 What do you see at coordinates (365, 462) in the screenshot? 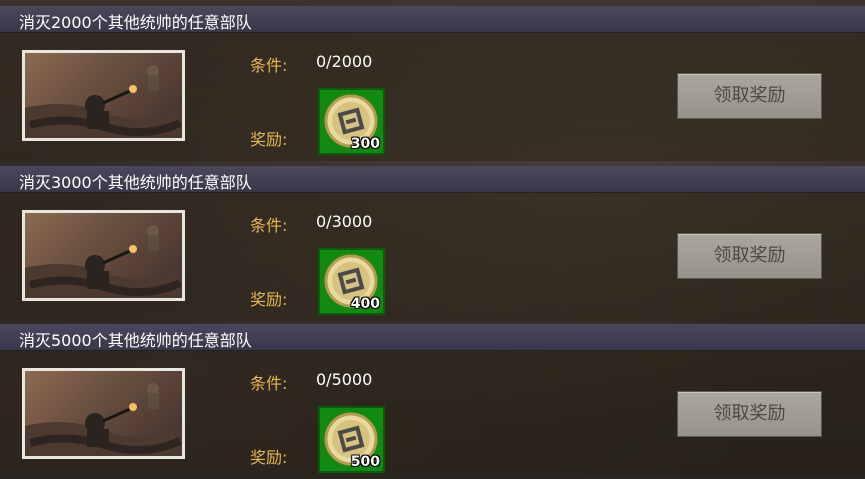
I see `reward-count: 500` at bounding box center [365, 462].